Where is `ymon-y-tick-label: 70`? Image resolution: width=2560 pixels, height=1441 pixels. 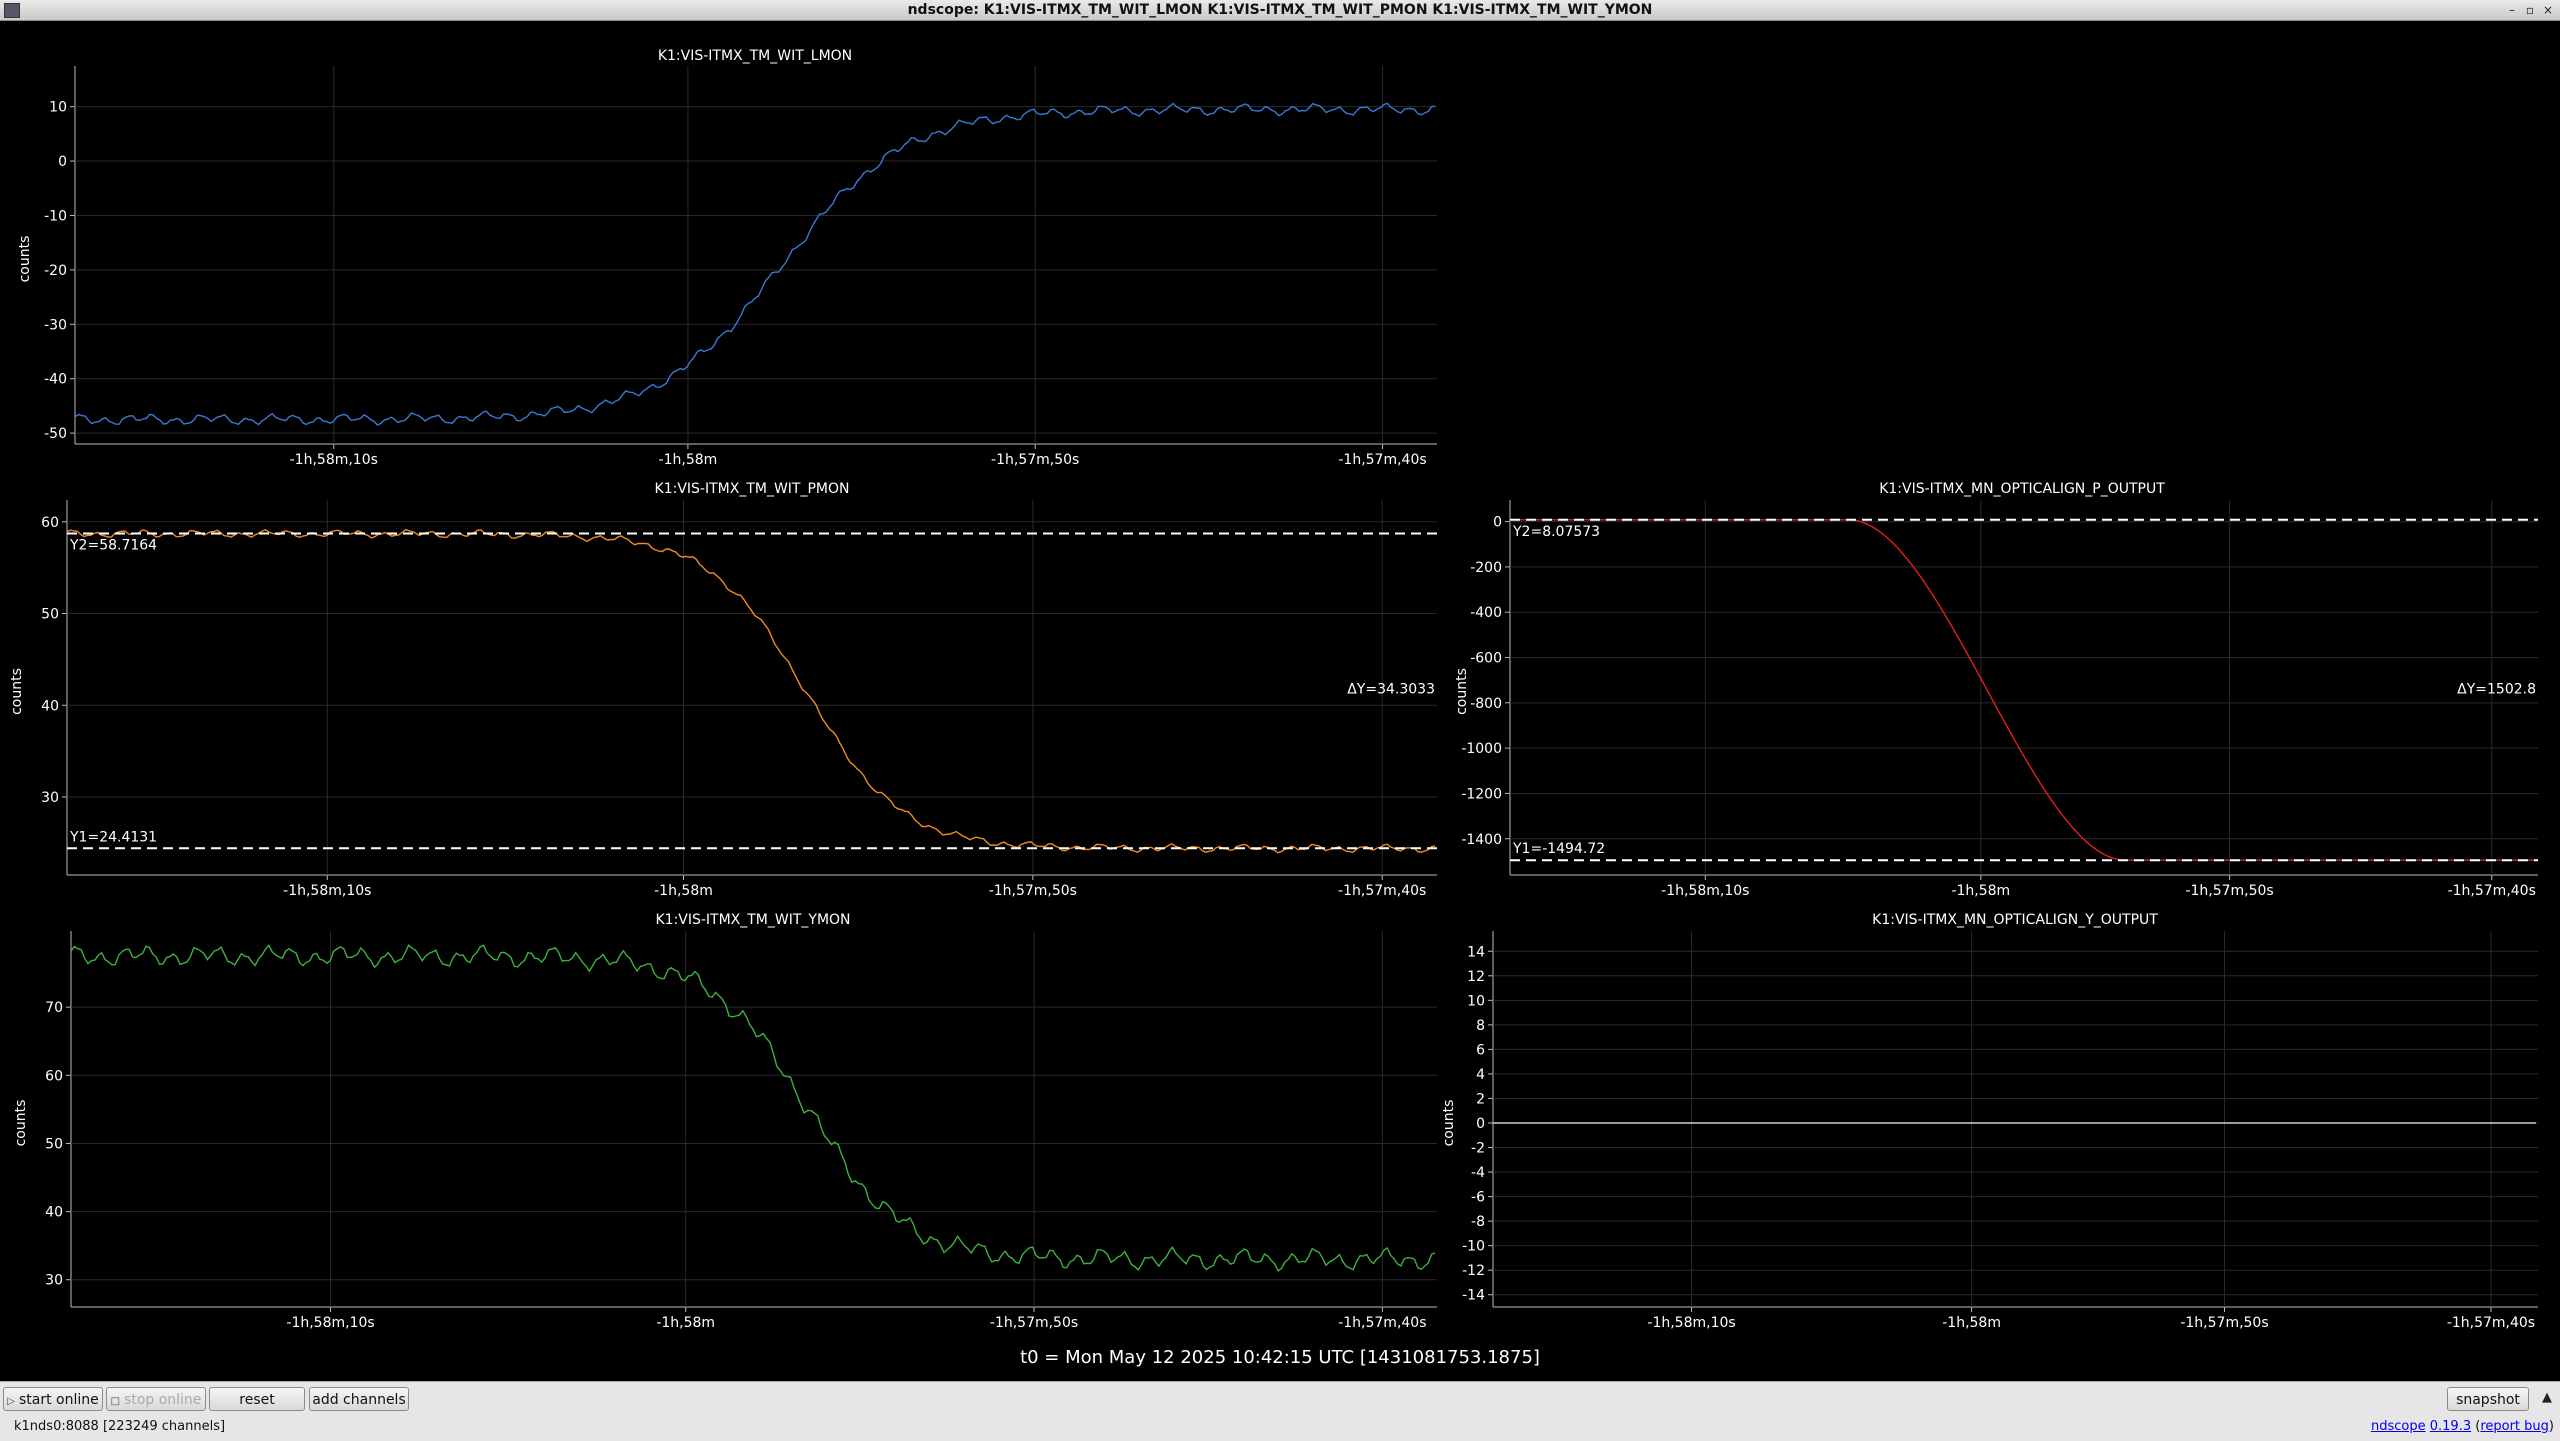 ymon-y-tick-label: 70 is located at coordinates (54, 1008).